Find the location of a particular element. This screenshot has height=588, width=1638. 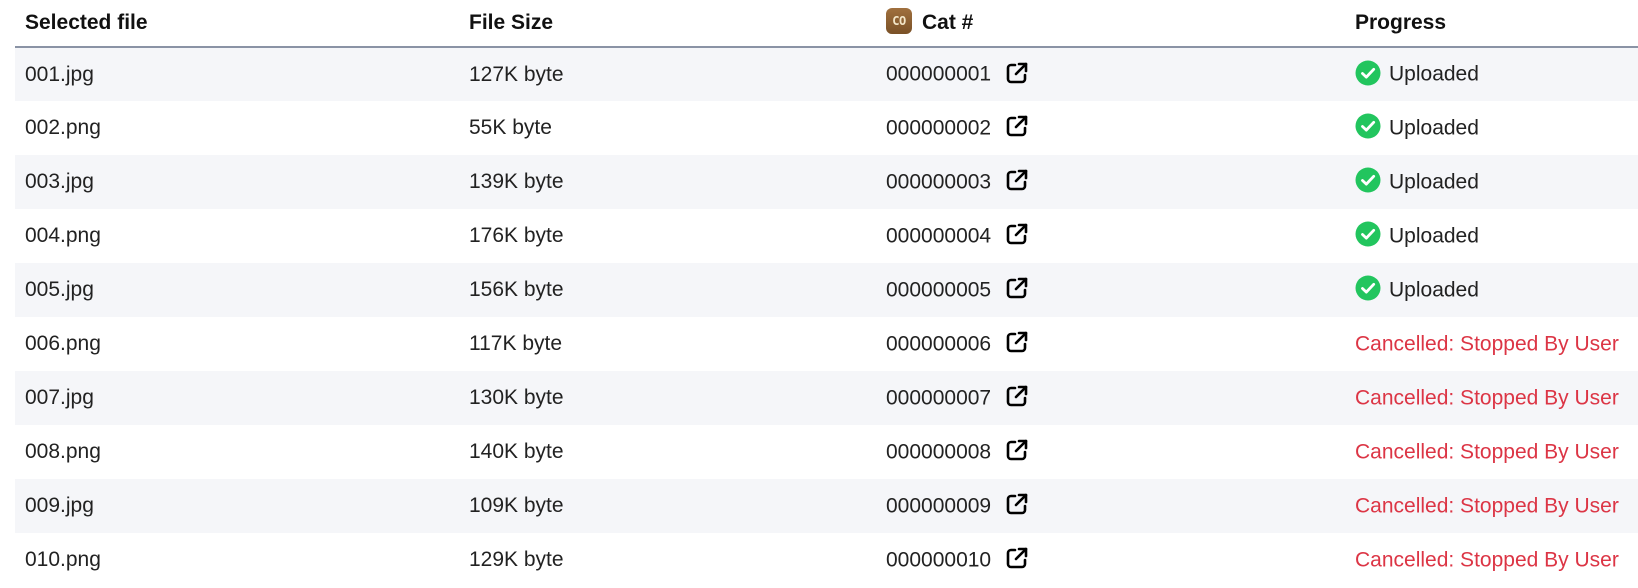

cat-number-cell: 000000002 is located at coordinates (1110, 128).